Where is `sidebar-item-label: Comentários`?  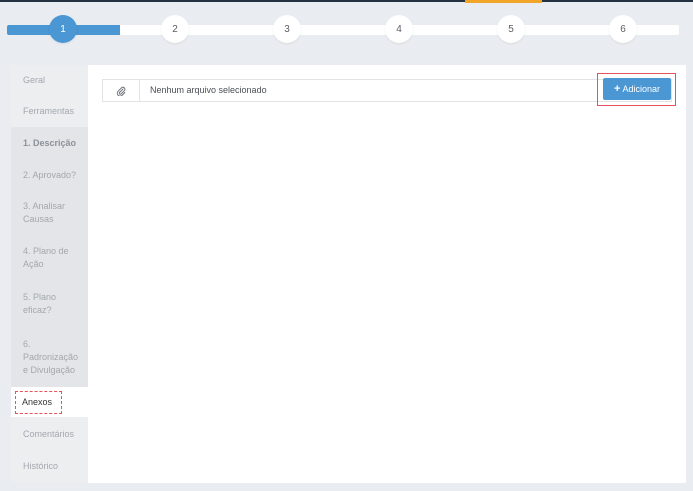
sidebar-item-label: Comentários is located at coordinates (49, 433).